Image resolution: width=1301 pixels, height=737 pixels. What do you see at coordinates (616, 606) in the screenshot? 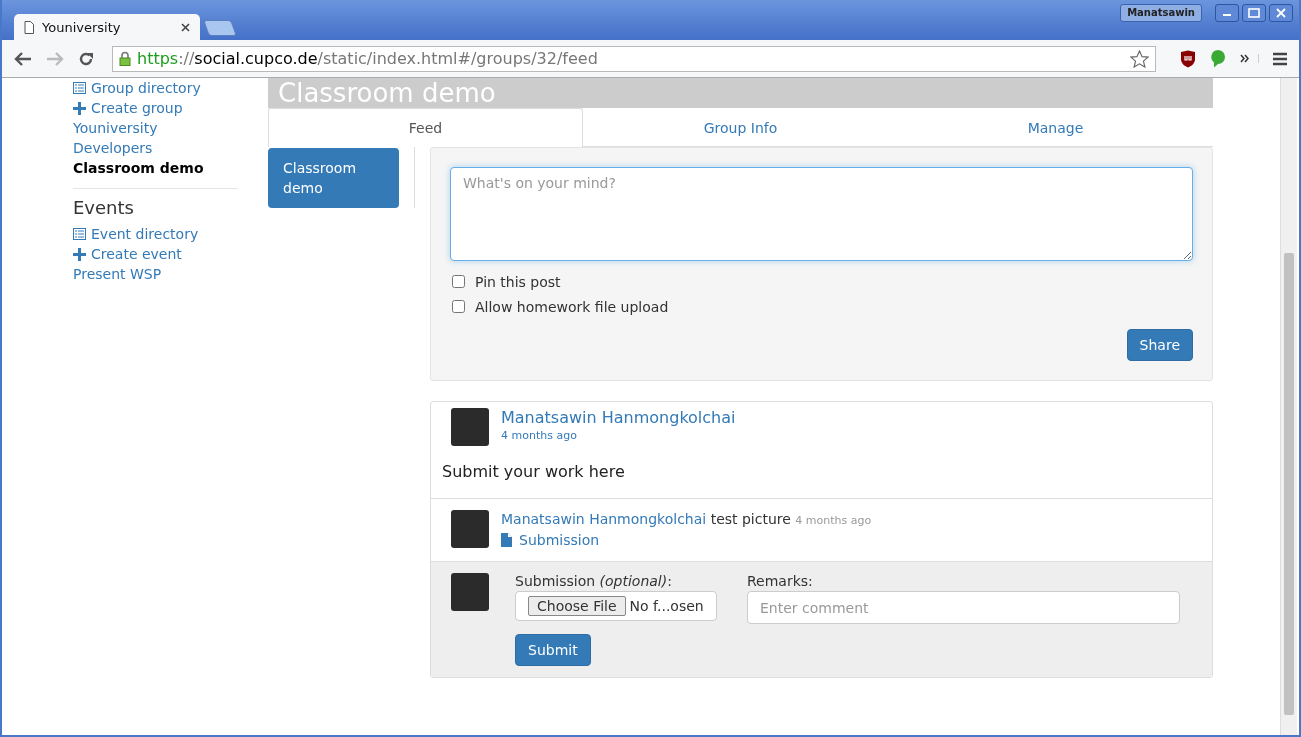
I see `file-input: Choose File No f...osen` at bounding box center [616, 606].